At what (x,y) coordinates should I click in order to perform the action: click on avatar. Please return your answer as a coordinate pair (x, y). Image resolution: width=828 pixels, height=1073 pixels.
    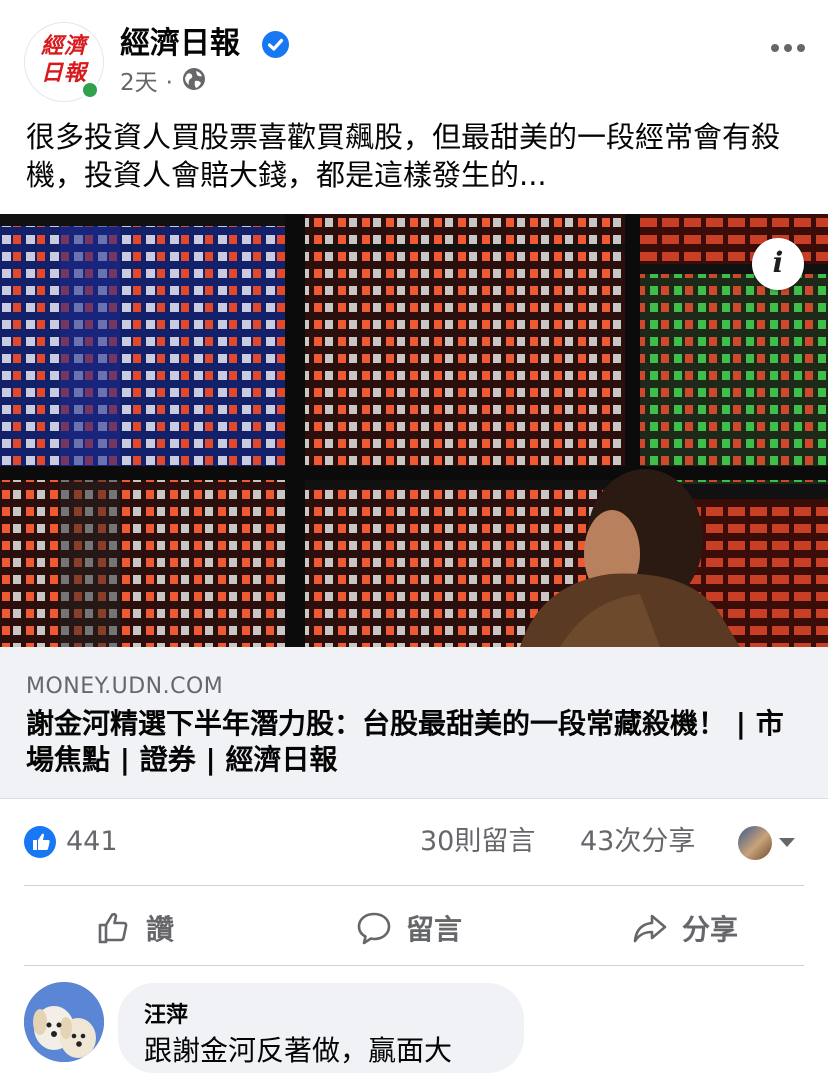
    Looking at the image, I should click on (64, 1022).